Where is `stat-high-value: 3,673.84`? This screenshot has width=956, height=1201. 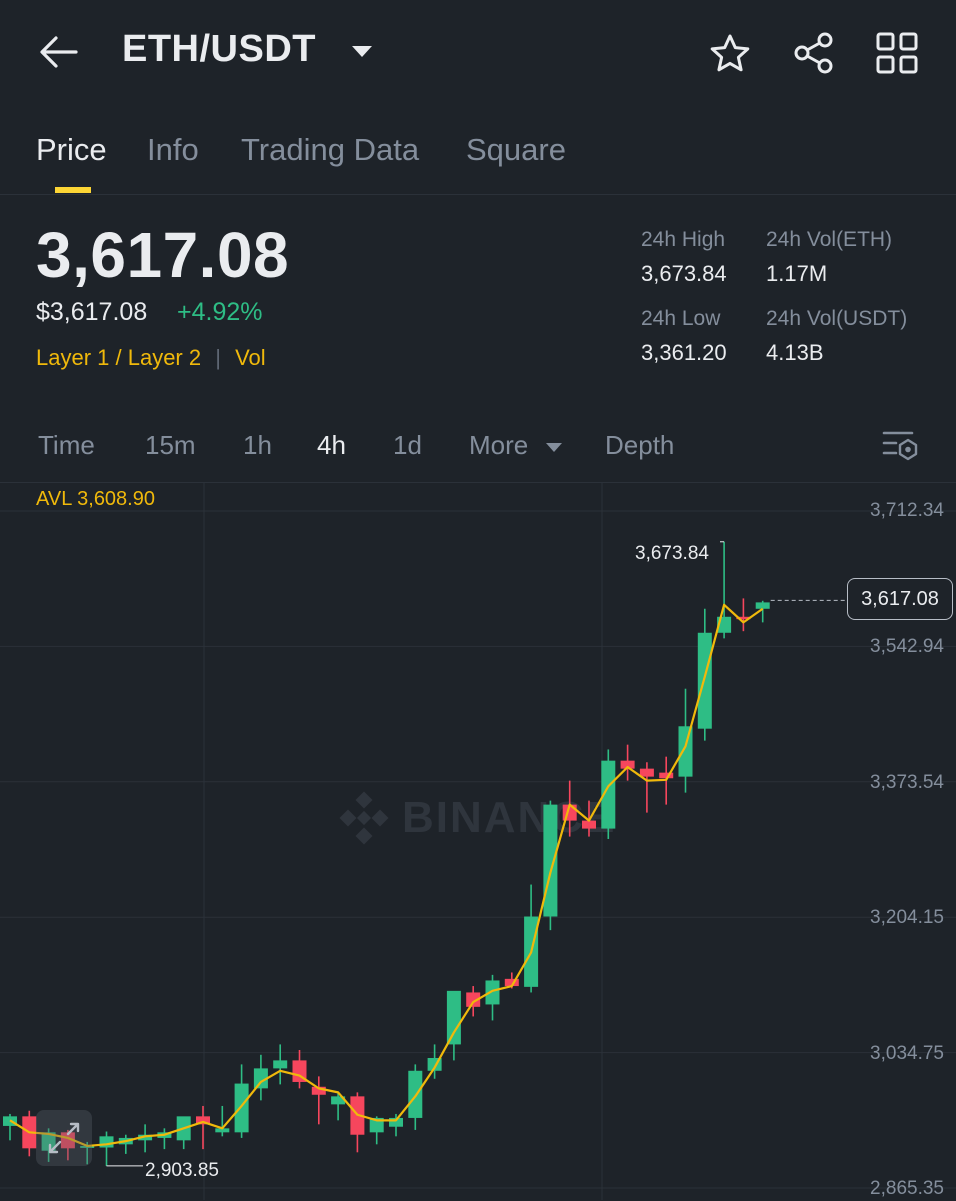
stat-high-value: 3,673.84 is located at coordinates (684, 273).